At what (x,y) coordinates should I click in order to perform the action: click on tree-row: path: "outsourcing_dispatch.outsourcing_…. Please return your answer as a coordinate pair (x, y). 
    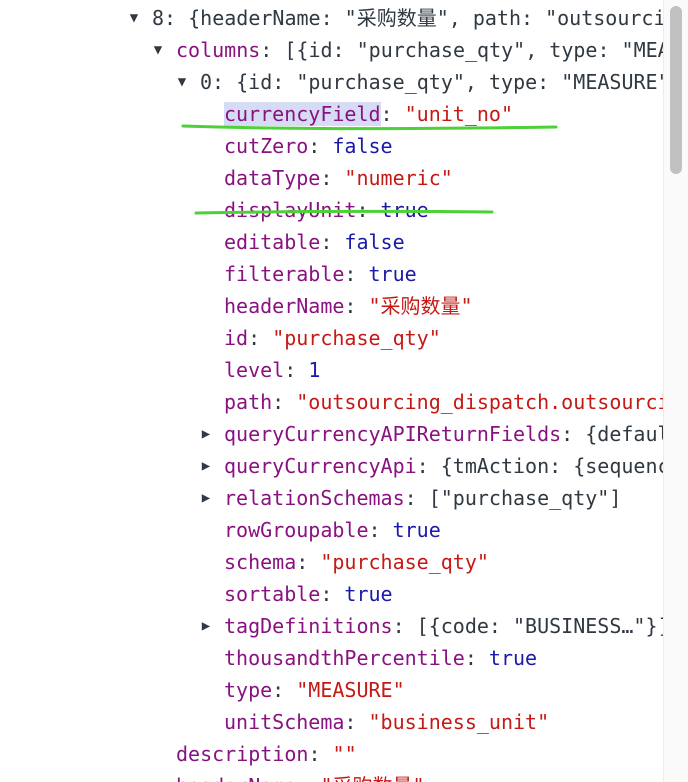
    Looking at the image, I should click on (332, 402).